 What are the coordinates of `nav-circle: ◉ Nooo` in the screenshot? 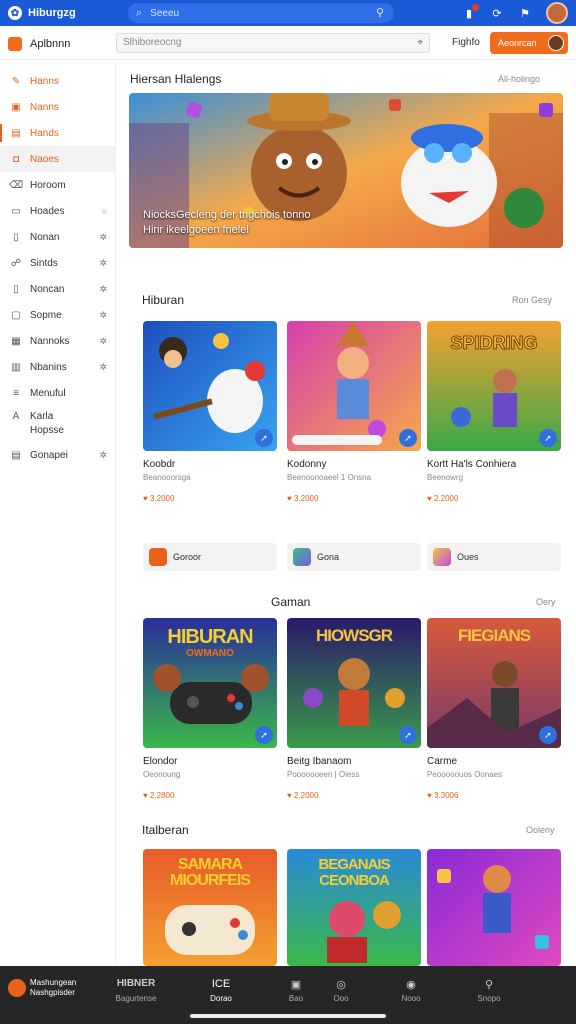 It's located at (411, 990).